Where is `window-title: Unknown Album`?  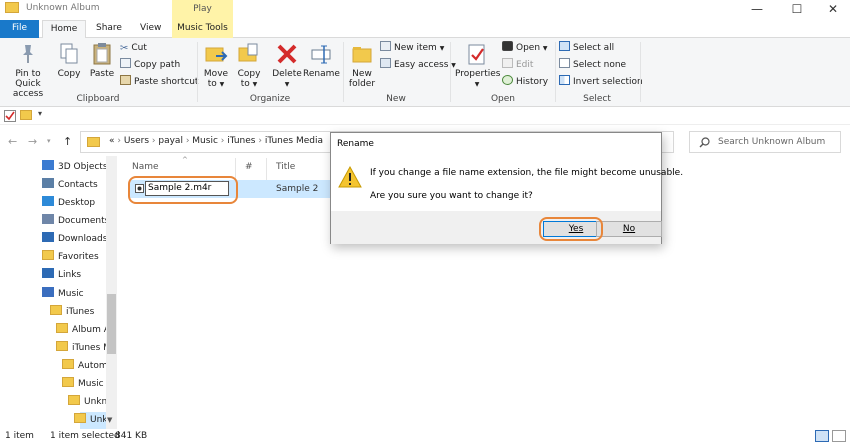 window-title: Unknown Album is located at coordinates (63, 8).